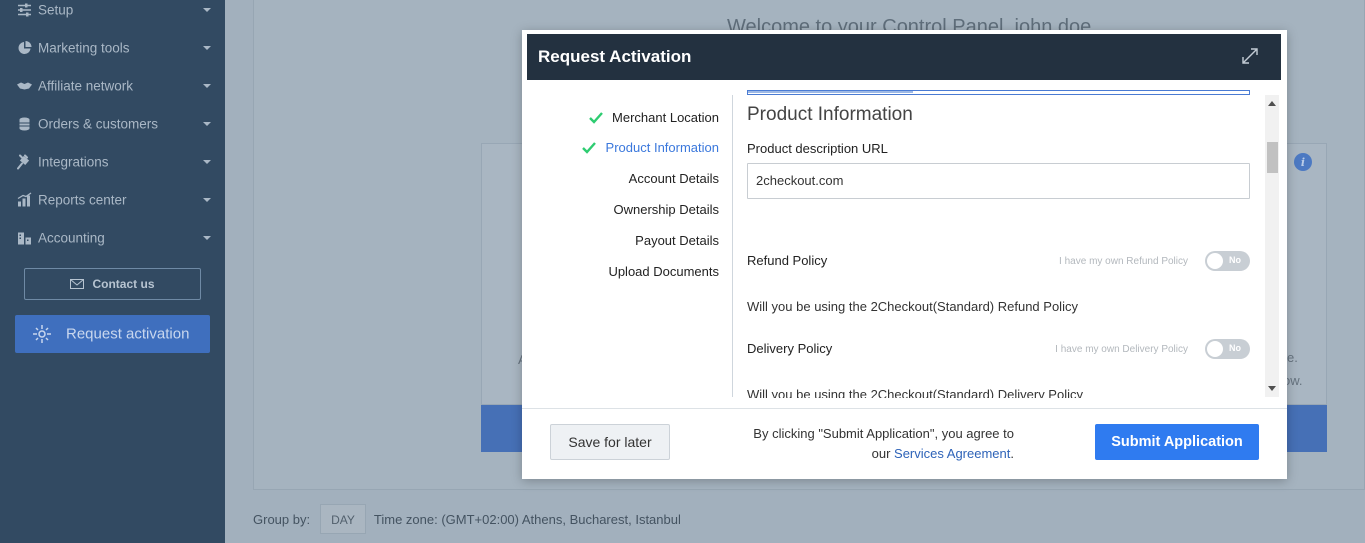 The width and height of the screenshot is (1365, 543). I want to click on group-by-label: Group by:, so click(282, 519).